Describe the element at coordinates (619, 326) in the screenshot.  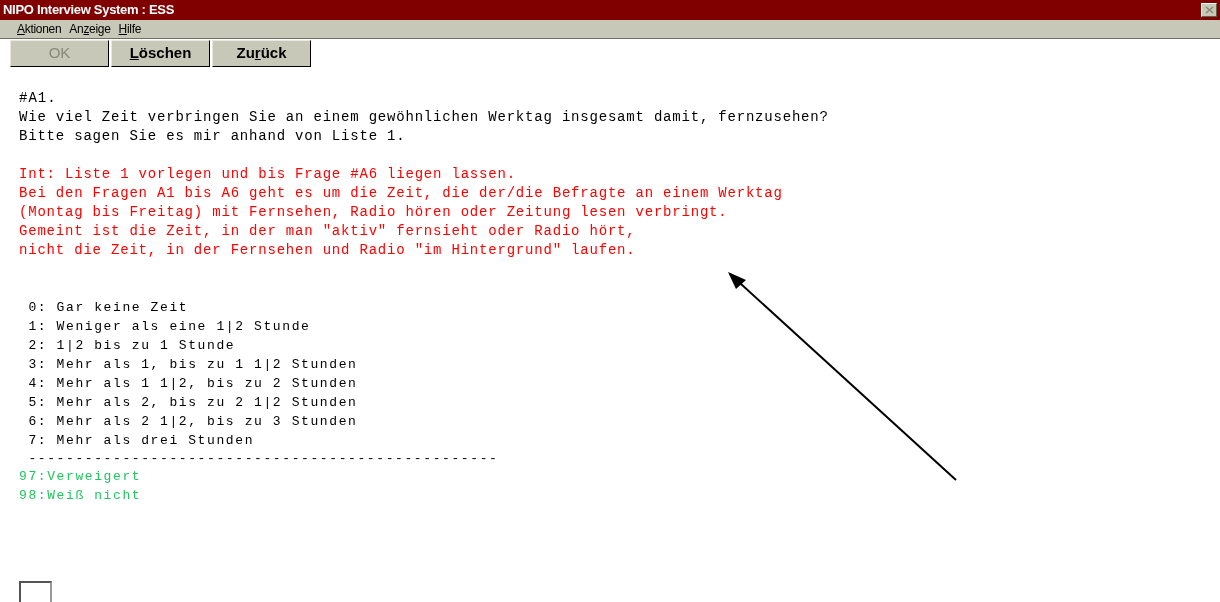
I see `answer-option: 1: Weniger als eine 1|2 Stunde` at that location.